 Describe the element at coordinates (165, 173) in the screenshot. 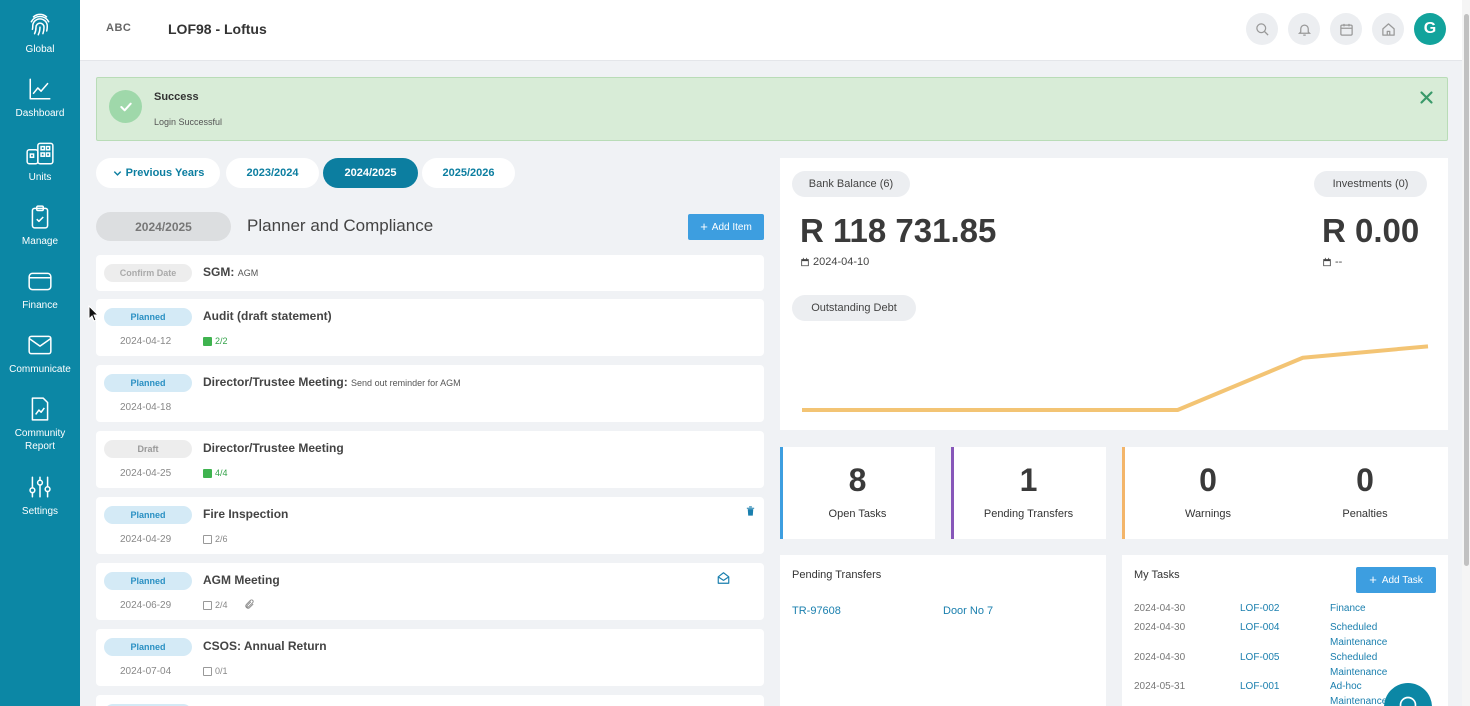

I see `tab-label: Previous Years` at that location.